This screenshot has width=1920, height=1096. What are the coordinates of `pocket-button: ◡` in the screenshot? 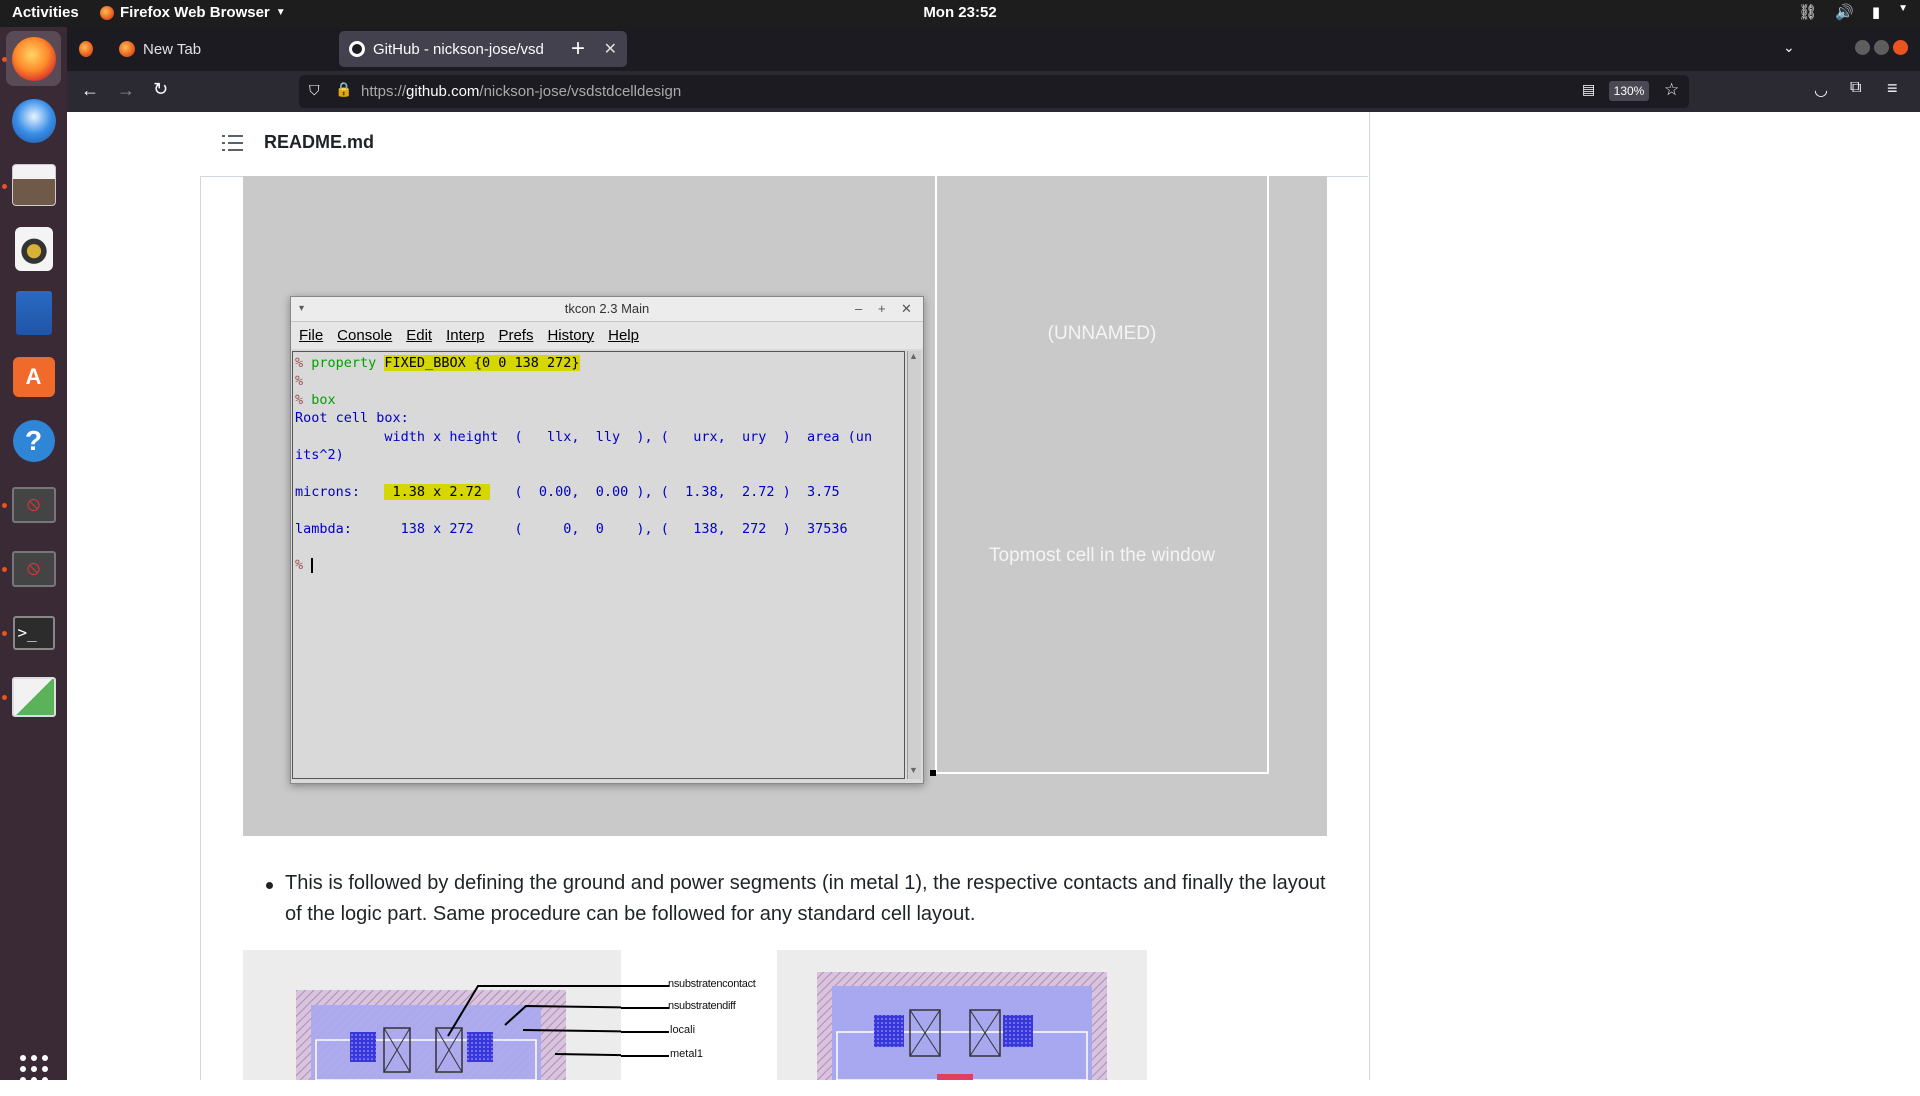 It's located at (1821, 90).